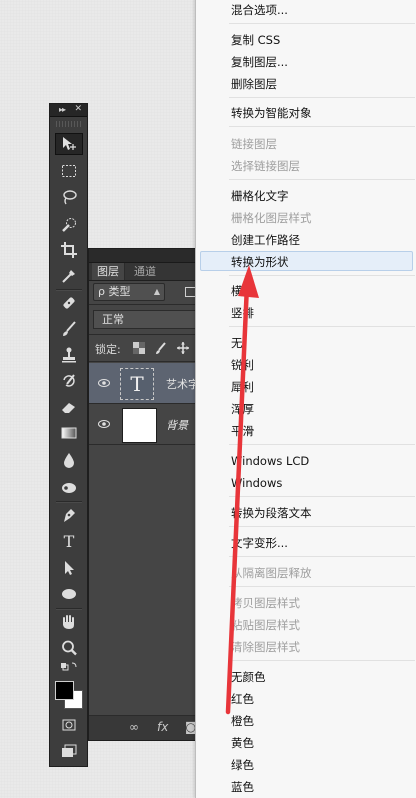 The image size is (416, 798). Describe the element at coordinates (137, 384) in the screenshot. I see `text-layer-thumbnail: T` at that location.